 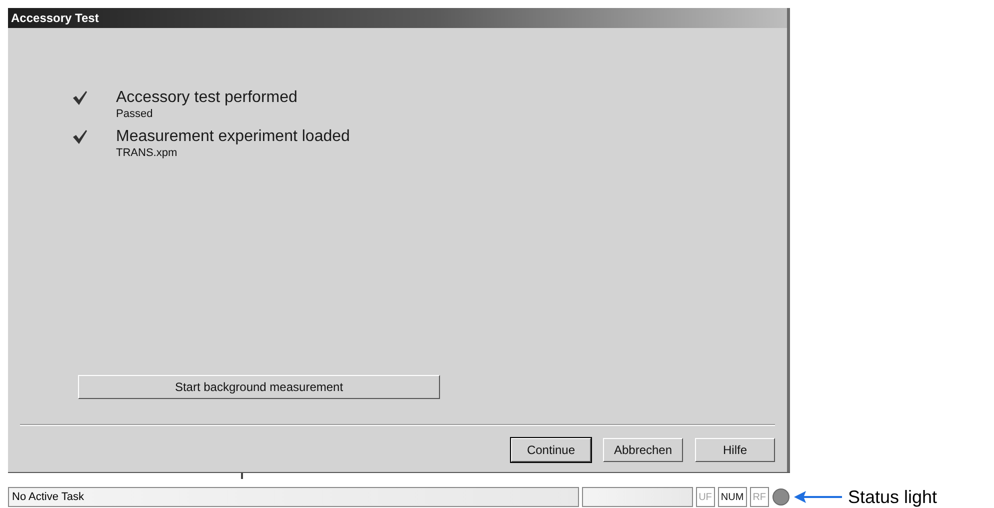 I want to click on dialog-button: Hilfe, so click(x=735, y=450).